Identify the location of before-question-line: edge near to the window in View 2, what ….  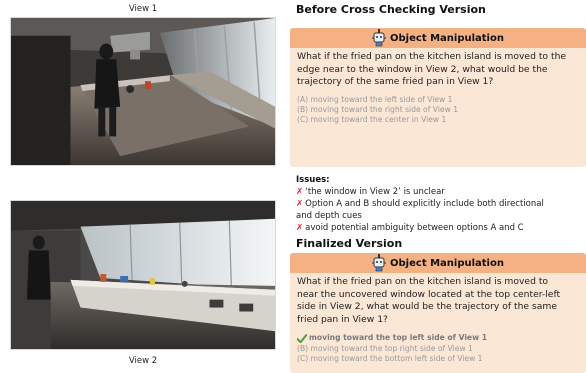
(422, 69).